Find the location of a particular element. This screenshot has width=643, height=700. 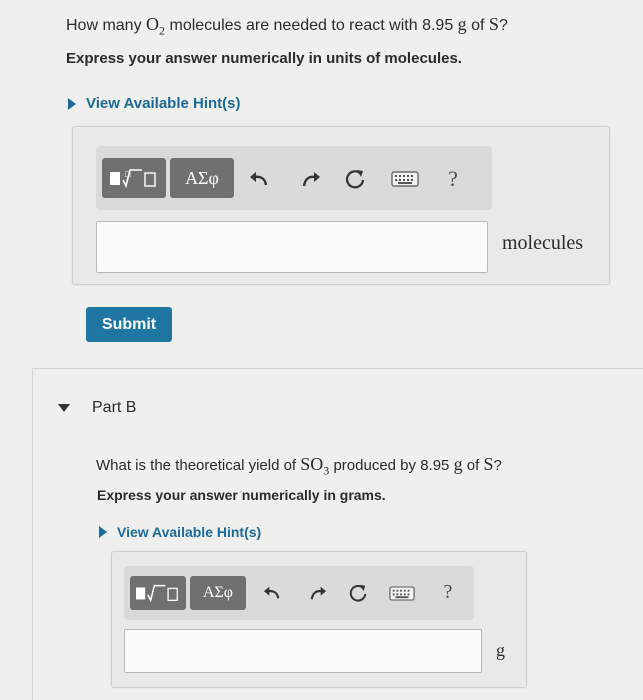

section-divider is located at coordinates (337, 368).